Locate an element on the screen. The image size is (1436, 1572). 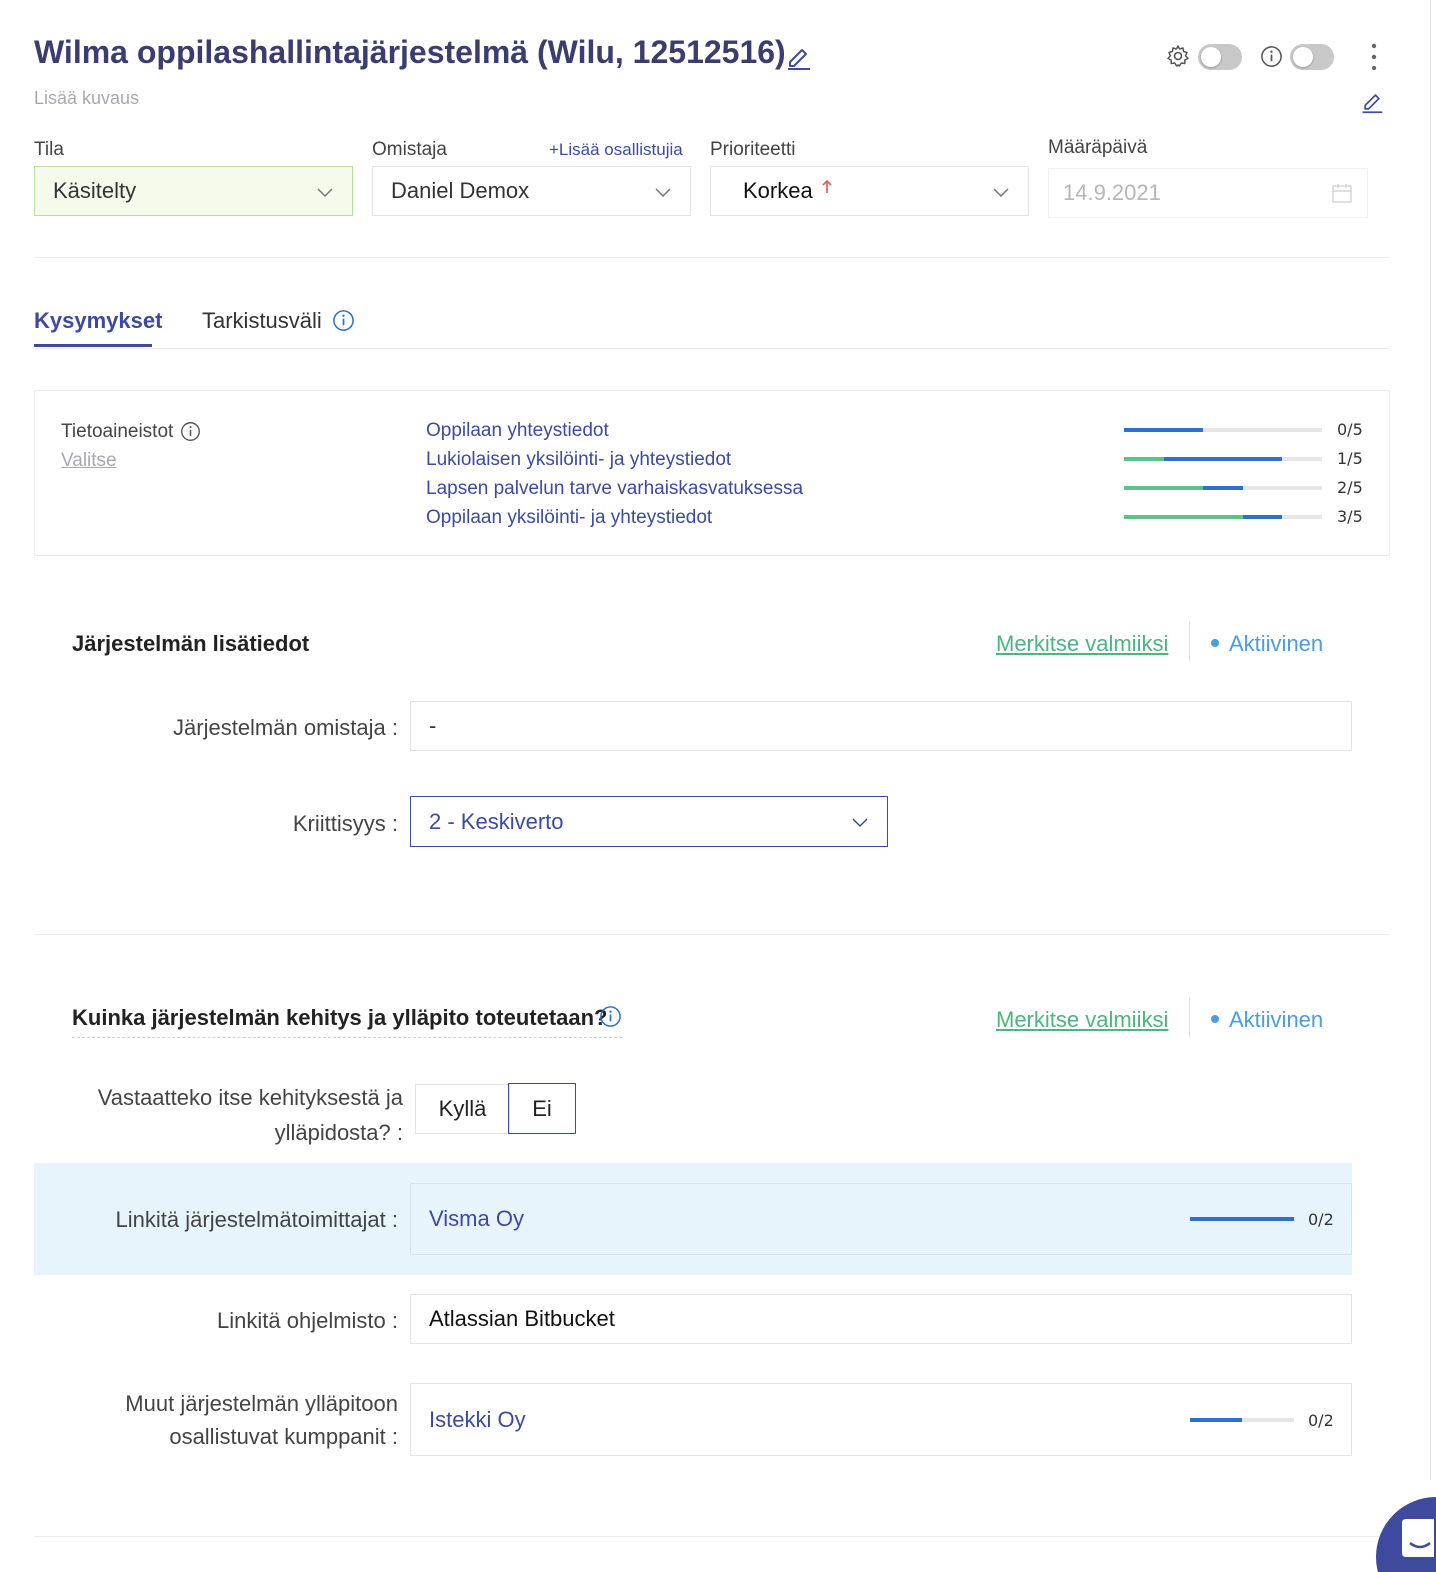
list-item: Oppilaan yksilöinti- ja yhteystiedot 3/5 is located at coordinates (926, 521).